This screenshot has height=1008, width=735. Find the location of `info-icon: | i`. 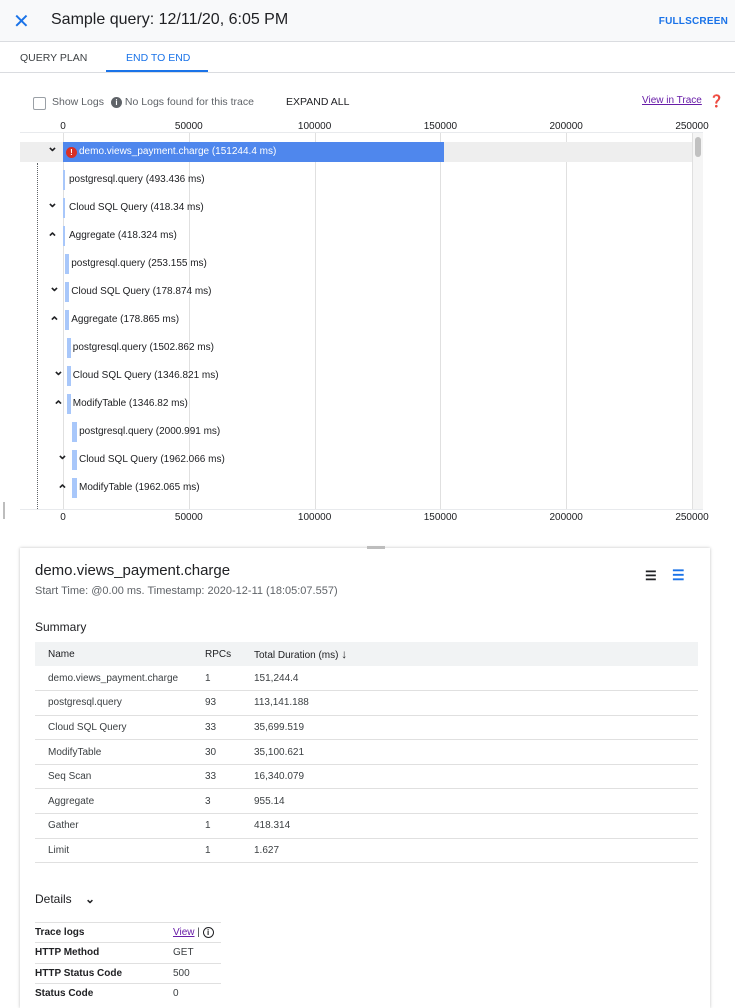

info-icon: | i is located at coordinates (204, 933).